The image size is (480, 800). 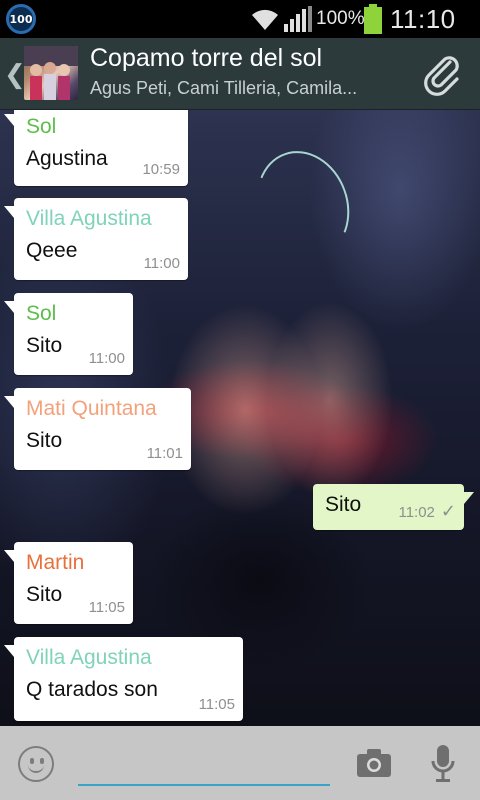 I want to click on message-bubble: Villa Agustina Q tarados son 11:05, so click(x=123, y=679).